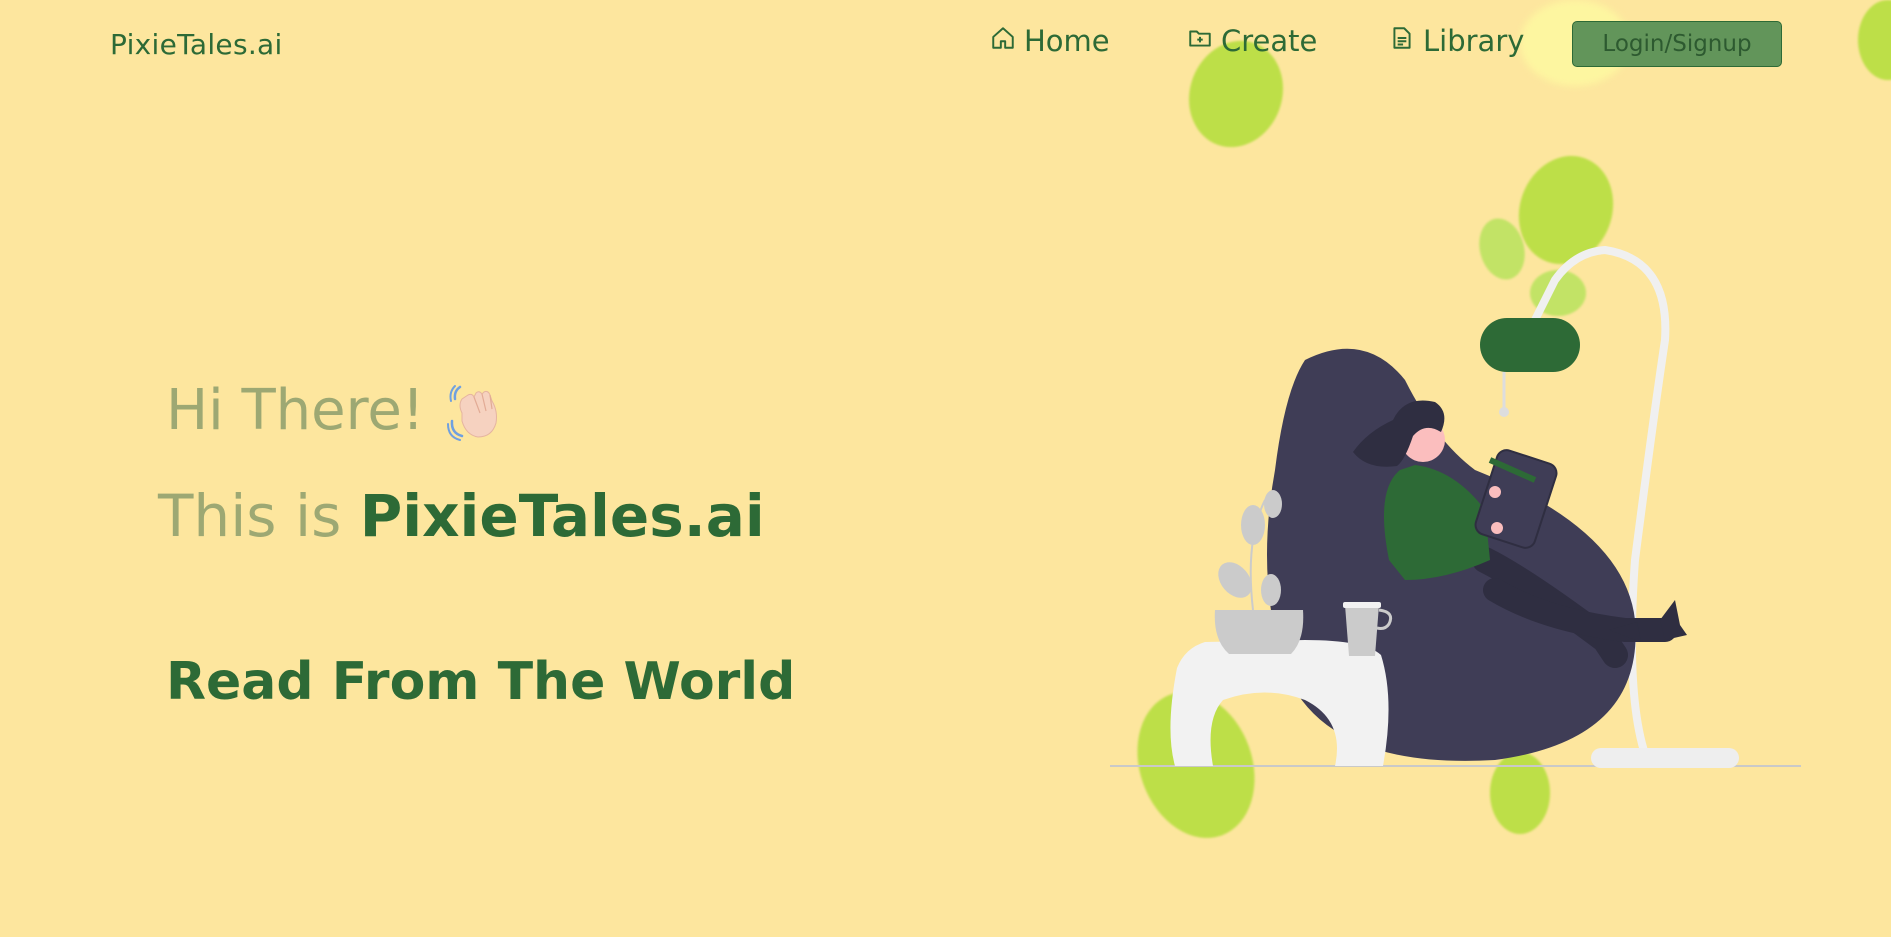  Describe the element at coordinates (481, 682) in the screenshot. I see `hero-tagline: Read From The World` at that location.